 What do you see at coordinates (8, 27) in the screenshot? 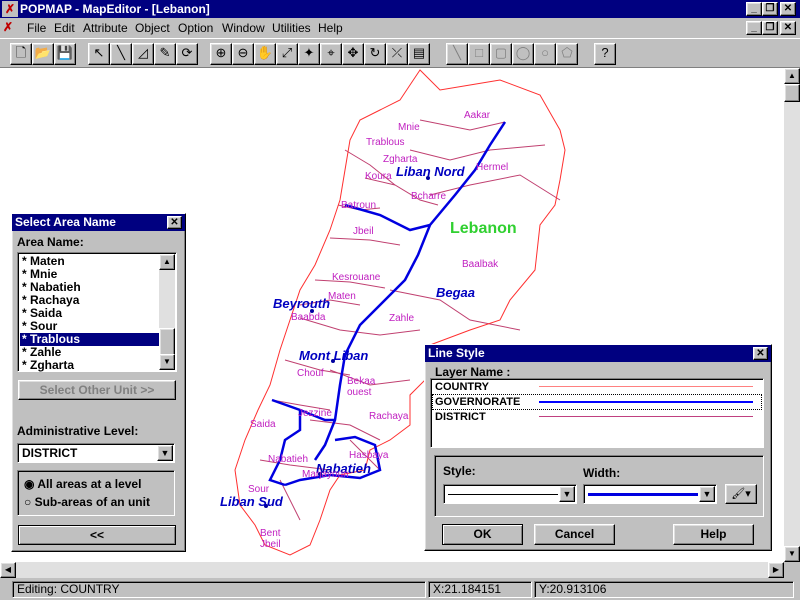
I see `doc-icon: ✗` at bounding box center [8, 27].